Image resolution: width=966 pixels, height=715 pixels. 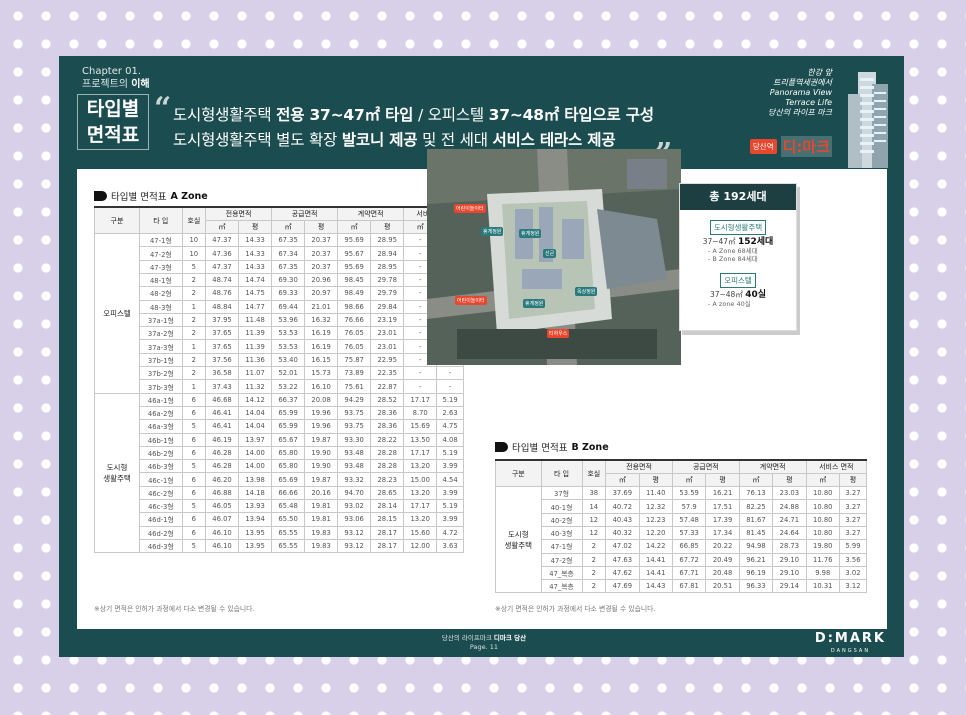 What do you see at coordinates (822, 519) in the screenshot?
I see `table-cell: 10.80` at bounding box center [822, 519].